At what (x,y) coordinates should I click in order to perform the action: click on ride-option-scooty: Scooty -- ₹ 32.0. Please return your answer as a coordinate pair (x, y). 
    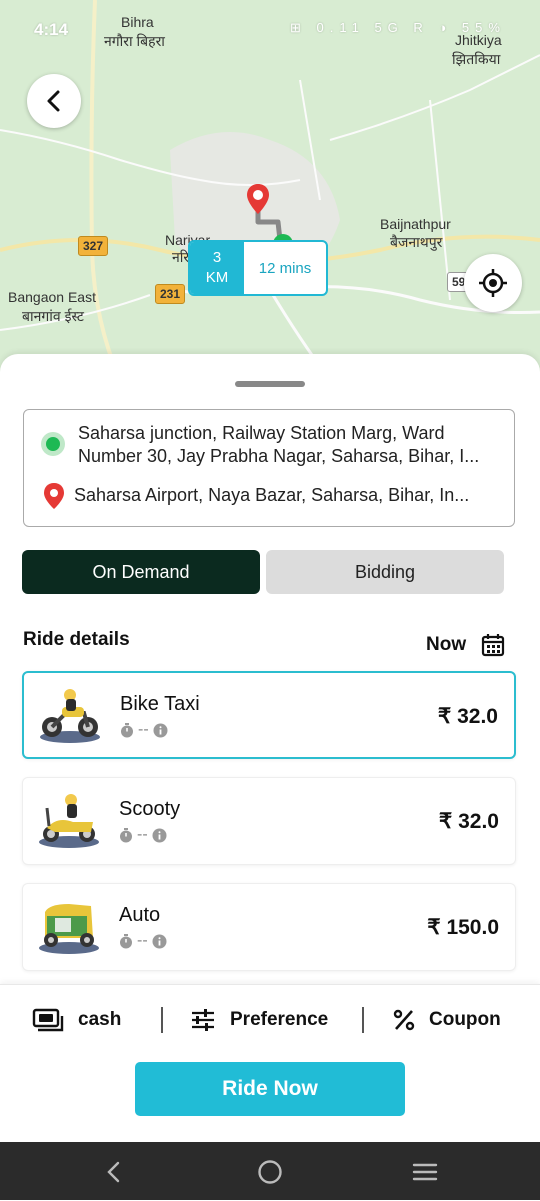
    Looking at the image, I should click on (269, 821).